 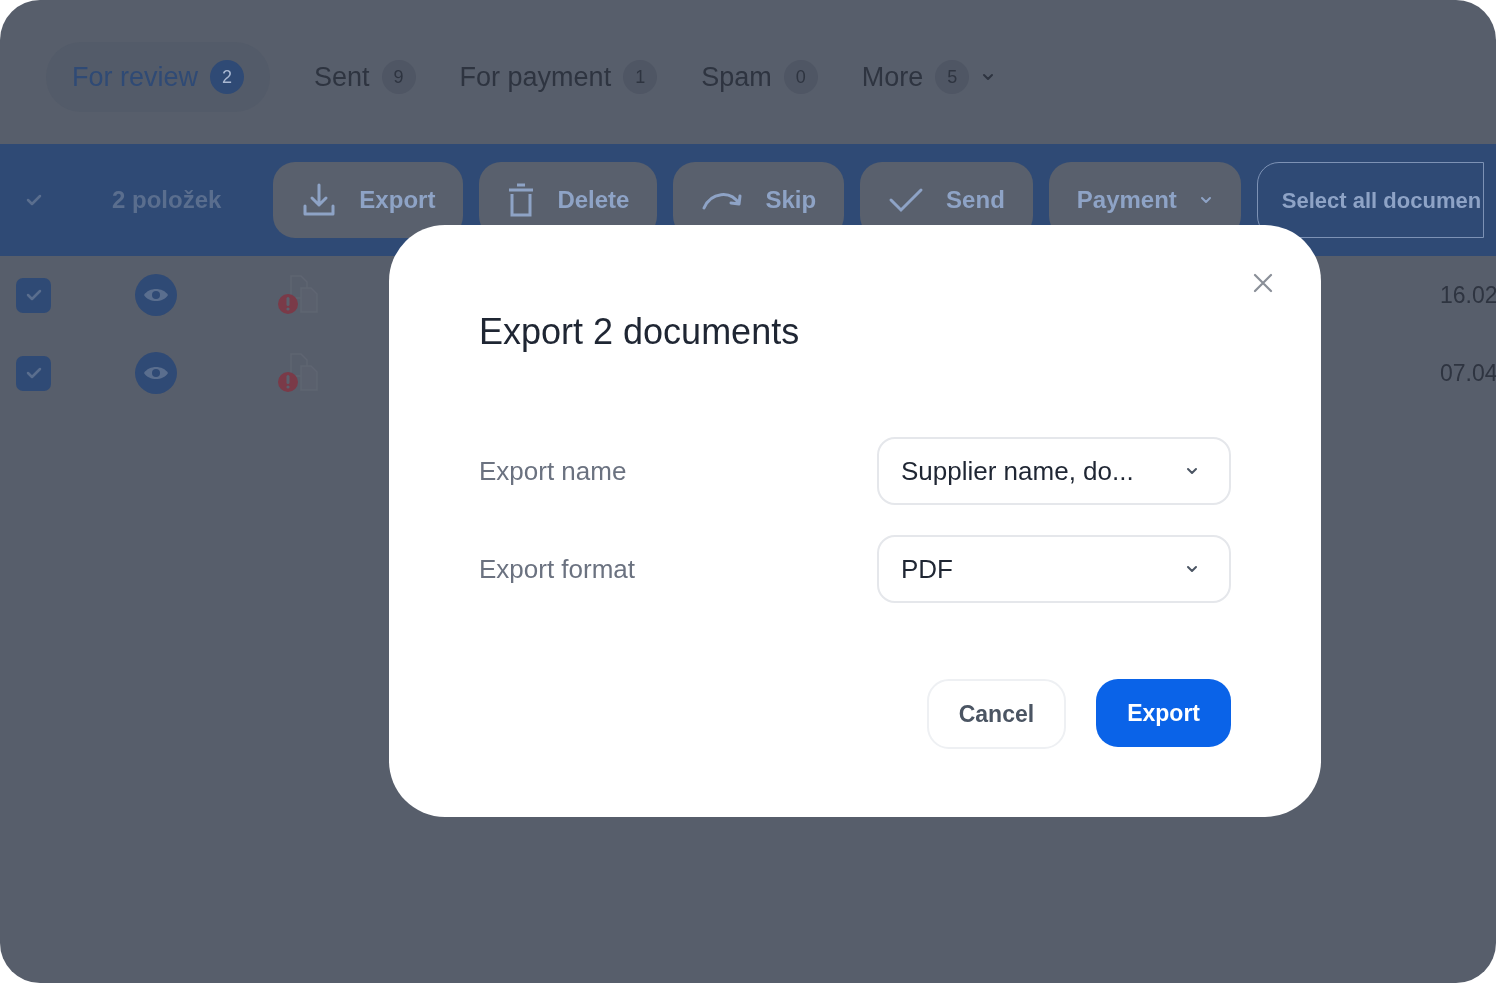 What do you see at coordinates (1054, 569) in the screenshot?
I see `select-field: PDF` at bounding box center [1054, 569].